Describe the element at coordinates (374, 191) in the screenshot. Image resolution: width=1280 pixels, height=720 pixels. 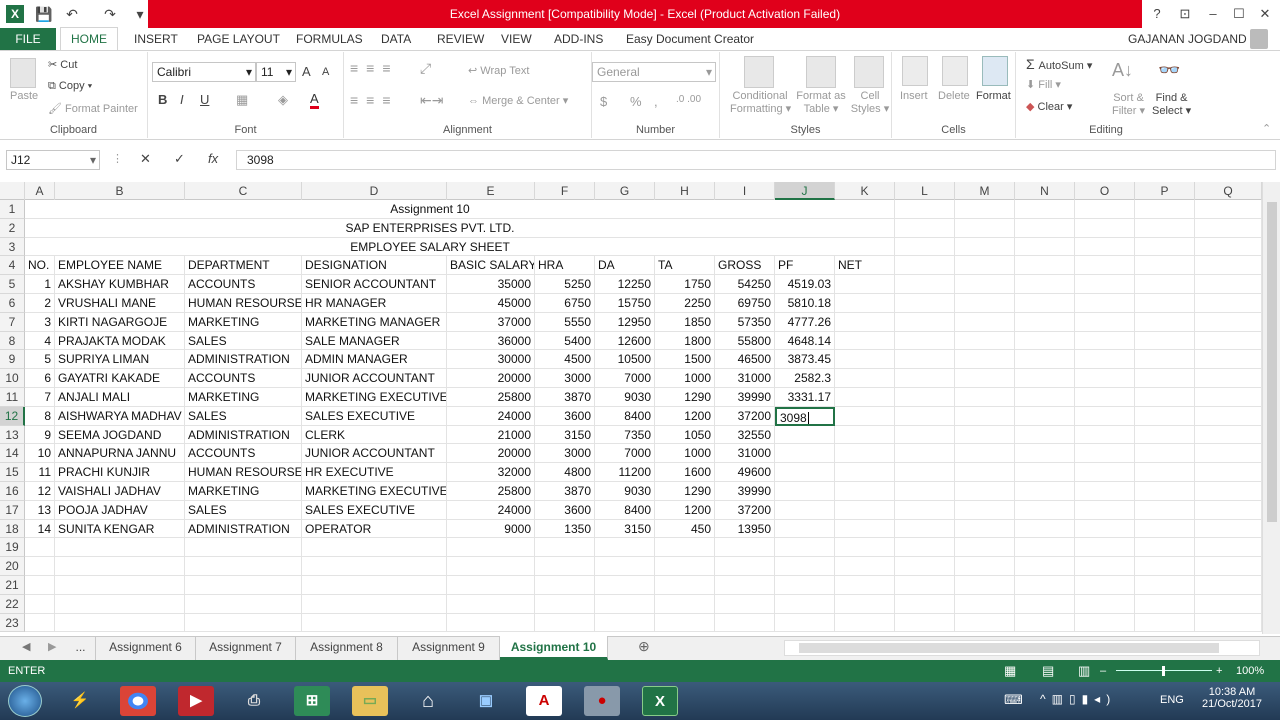
I see `column-header-d: D` at that location.